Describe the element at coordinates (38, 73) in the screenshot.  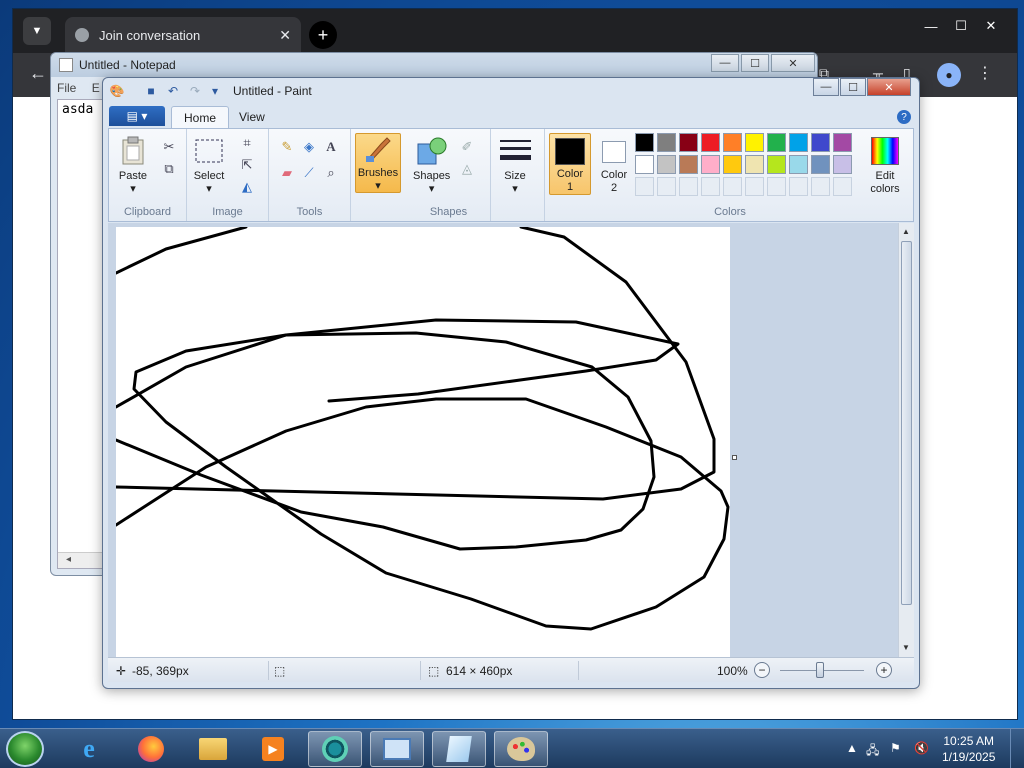
I see `back-button: ←` at that location.